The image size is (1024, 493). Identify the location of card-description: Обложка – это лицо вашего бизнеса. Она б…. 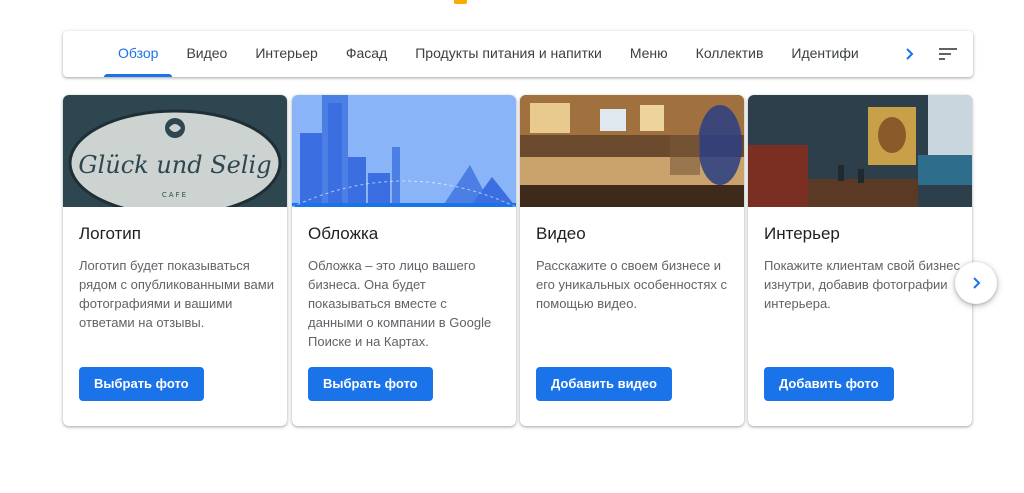
(400, 303).